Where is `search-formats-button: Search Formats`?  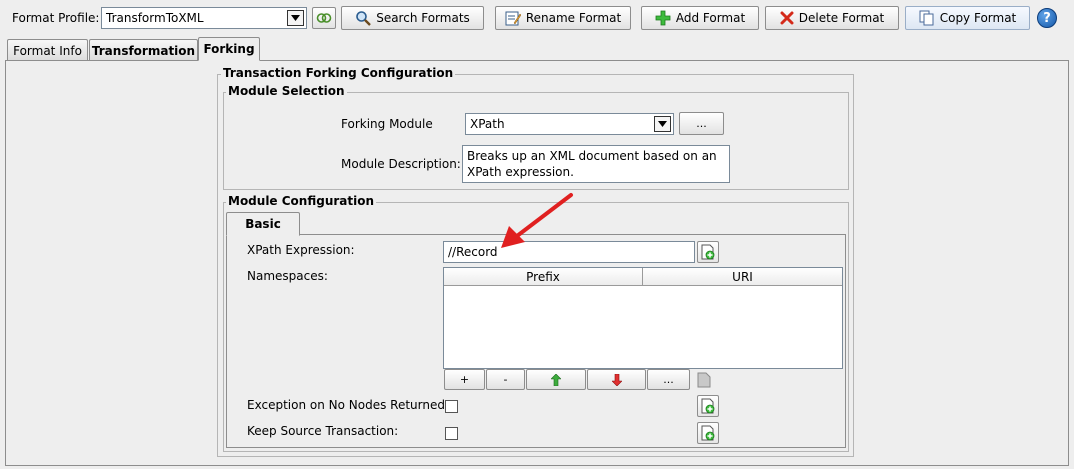 search-formats-button: Search Formats is located at coordinates (412, 18).